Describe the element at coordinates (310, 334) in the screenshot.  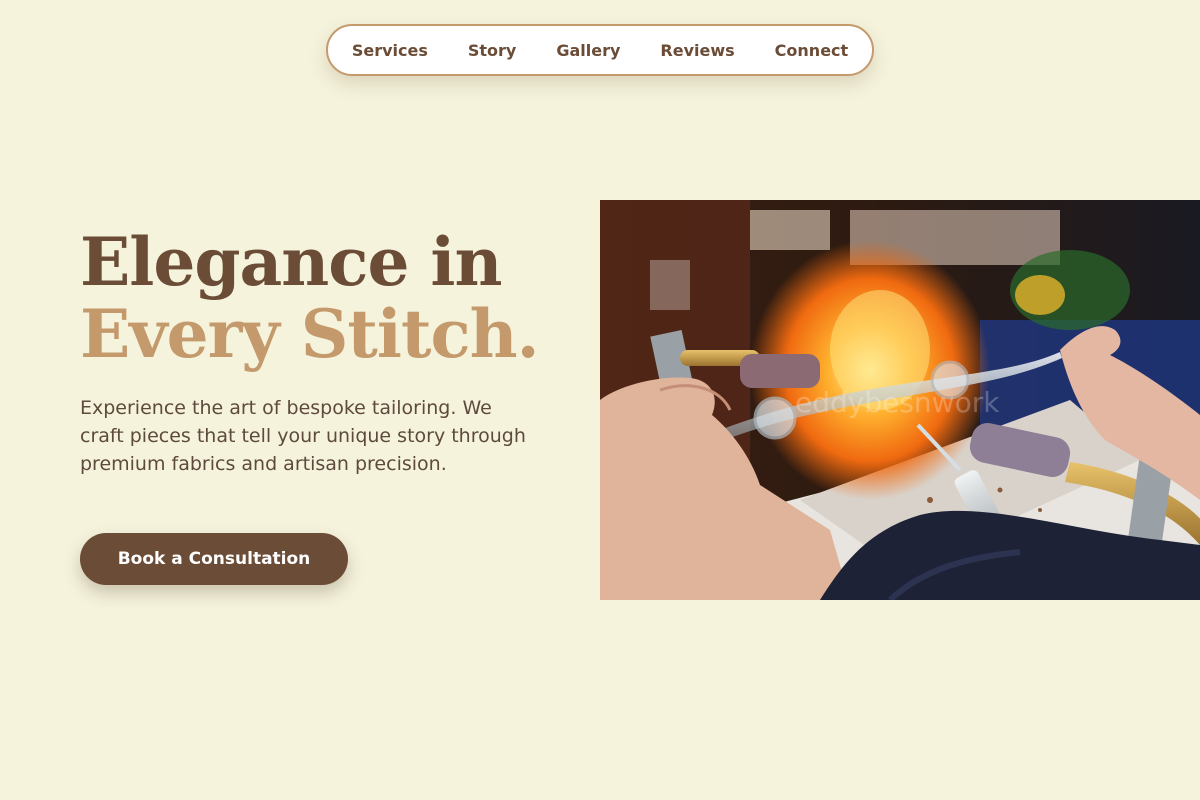
I see `hero-title-line-2: Every Stitch.` at that location.